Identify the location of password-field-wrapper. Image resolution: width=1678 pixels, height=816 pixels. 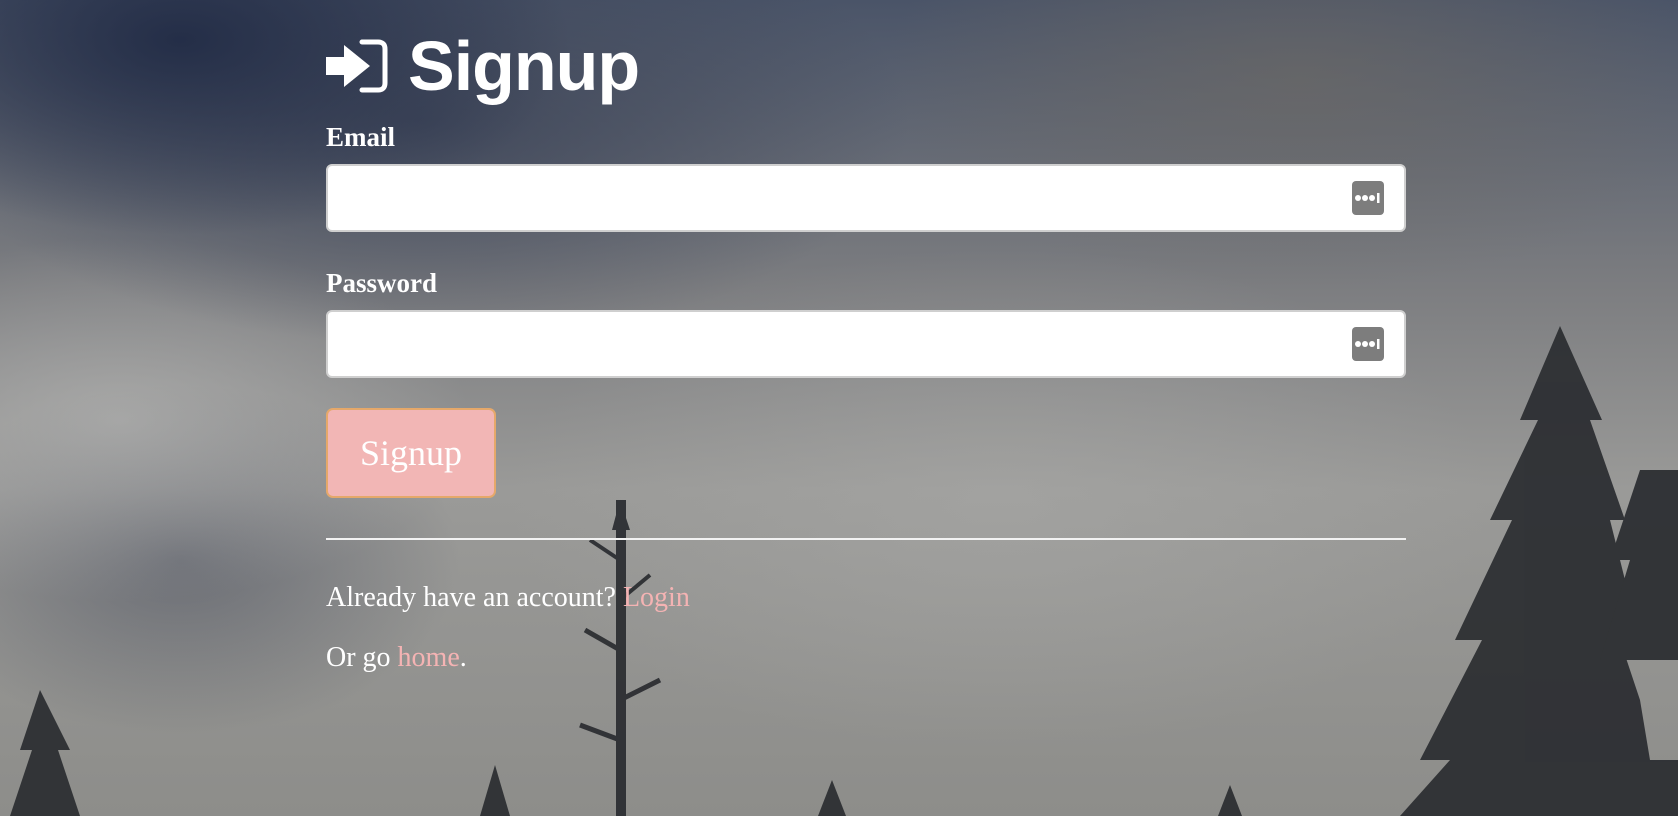
(866, 344).